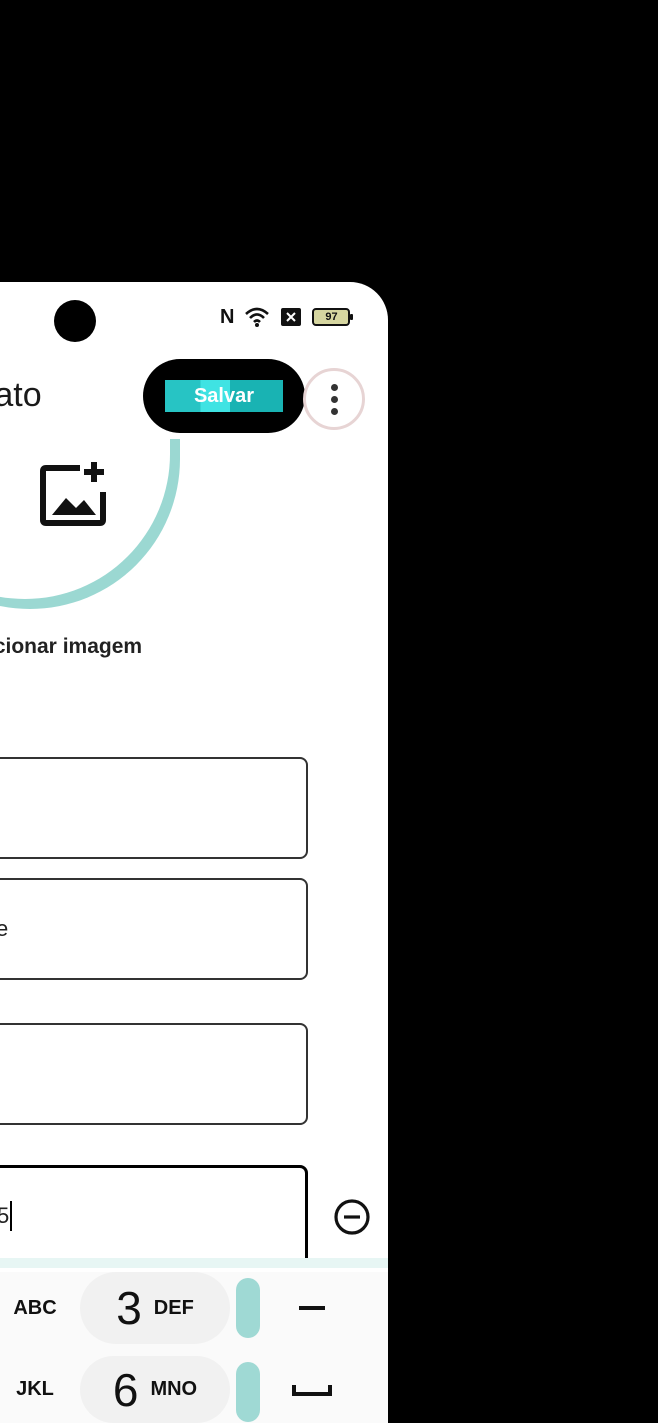  I want to click on more-options-button, so click(334, 399).